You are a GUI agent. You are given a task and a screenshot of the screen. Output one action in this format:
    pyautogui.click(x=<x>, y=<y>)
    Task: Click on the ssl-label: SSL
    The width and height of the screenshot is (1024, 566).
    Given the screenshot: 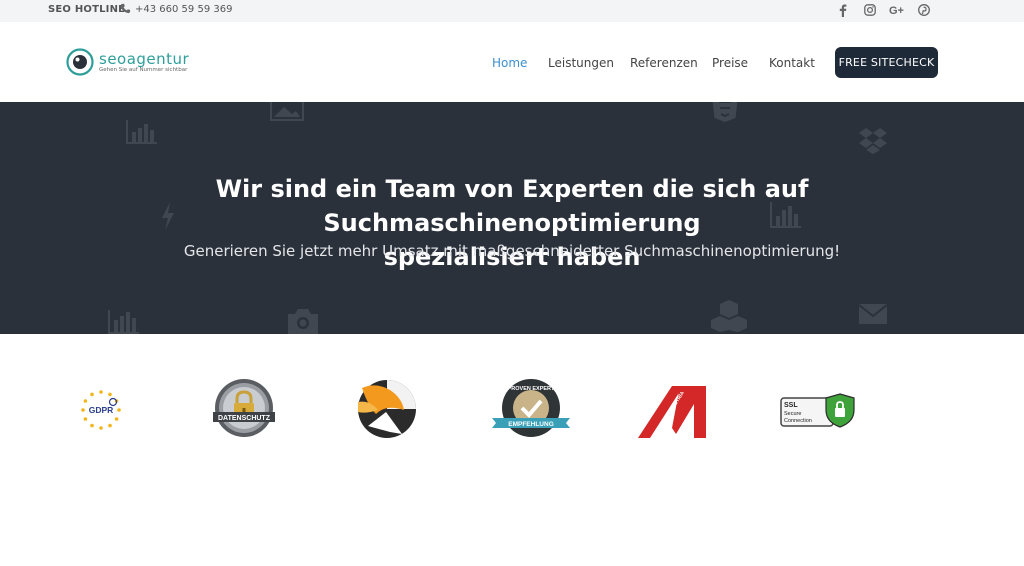 What is the action you would take?
    pyautogui.click(x=791, y=405)
    